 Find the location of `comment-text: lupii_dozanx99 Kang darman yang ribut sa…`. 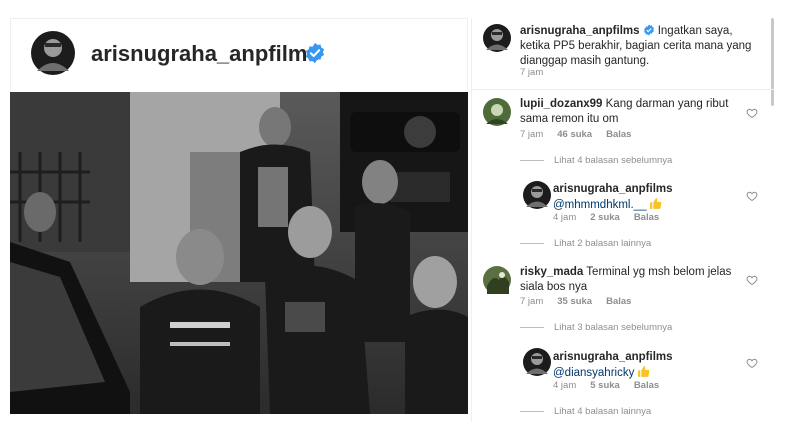

comment-text: lupii_dozanx99 Kang darman yang ribut sa… is located at coordinates (630, 112).